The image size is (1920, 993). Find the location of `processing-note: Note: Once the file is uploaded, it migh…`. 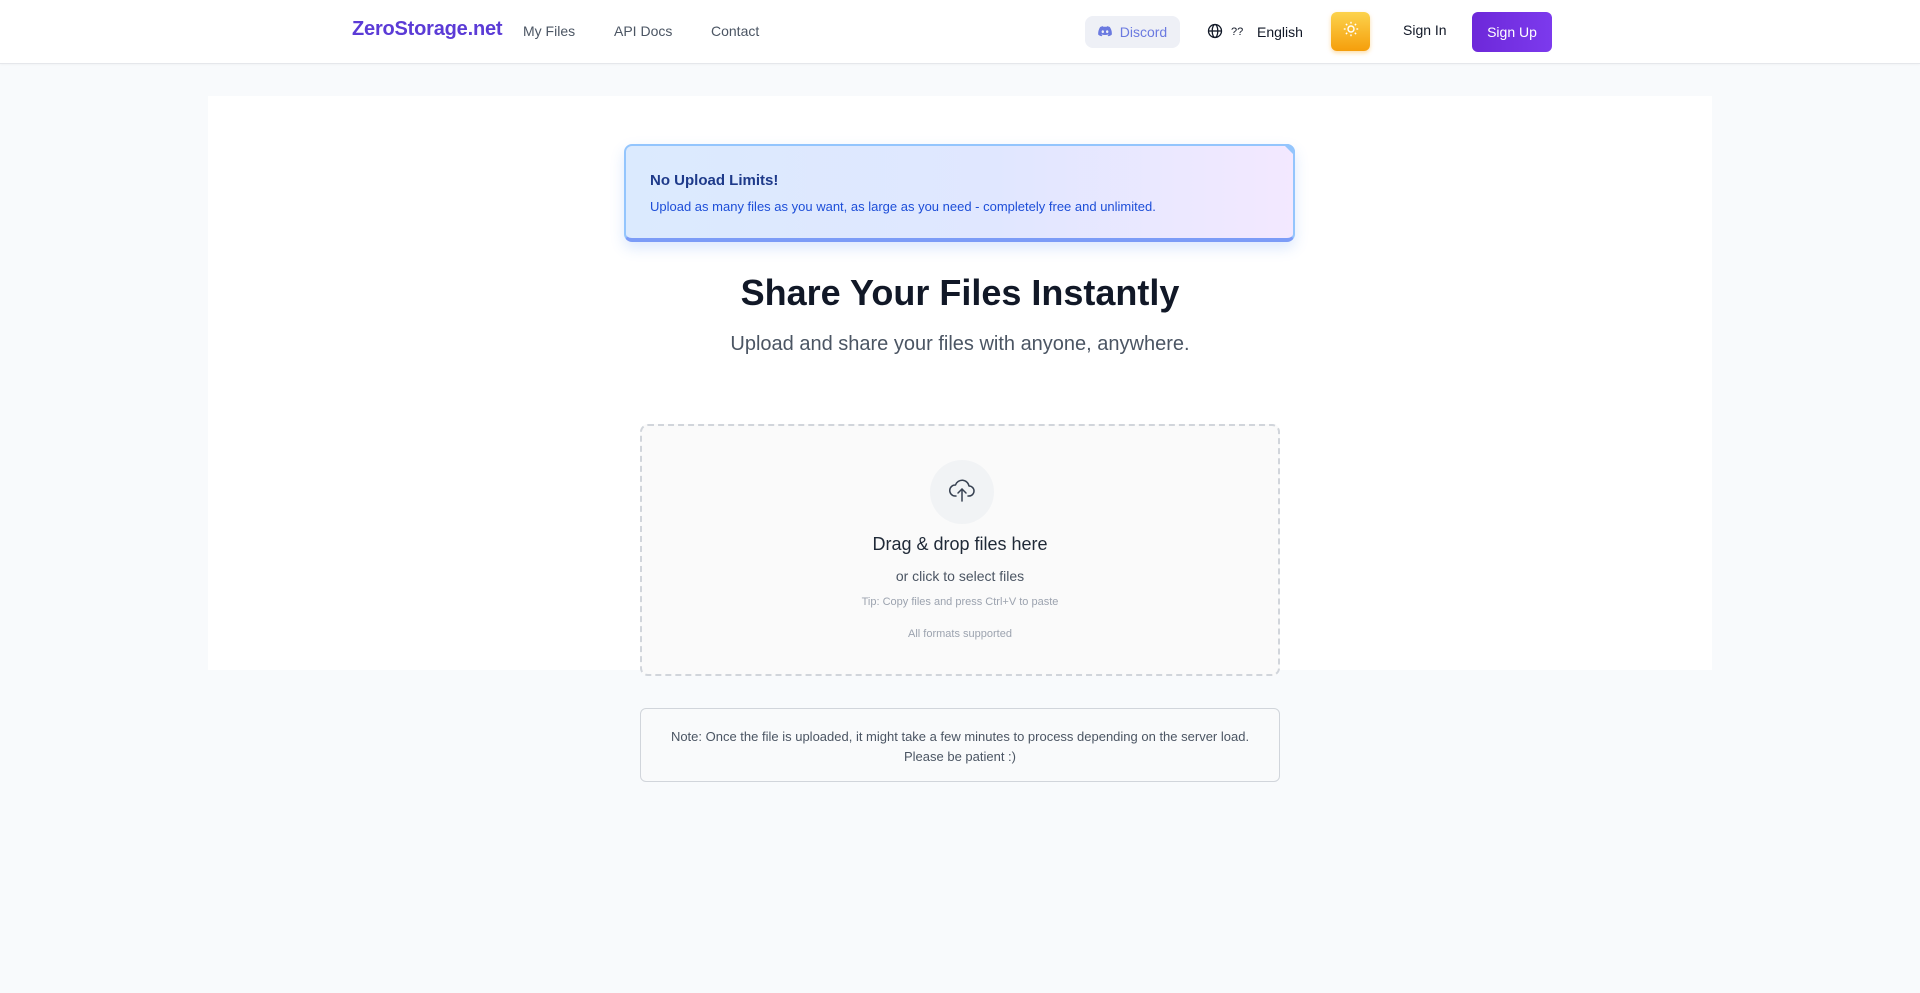

processing-note: Note: Once the file is uploaded, it migh… is located at coordinates (960, 745).